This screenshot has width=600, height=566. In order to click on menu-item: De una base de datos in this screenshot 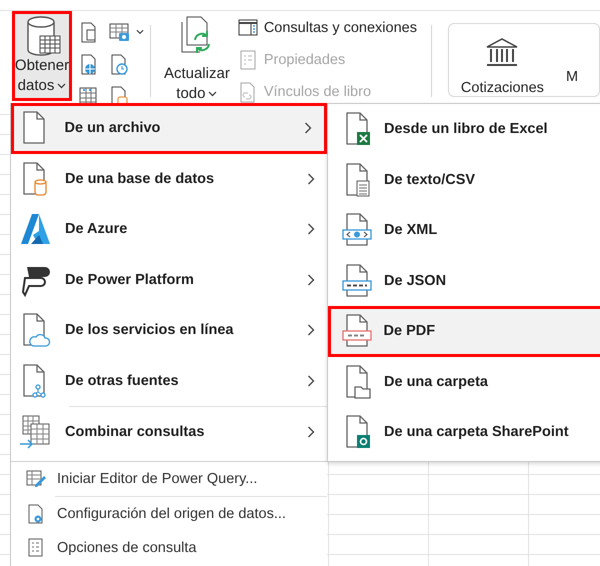, I will do `click(169, 179)`.